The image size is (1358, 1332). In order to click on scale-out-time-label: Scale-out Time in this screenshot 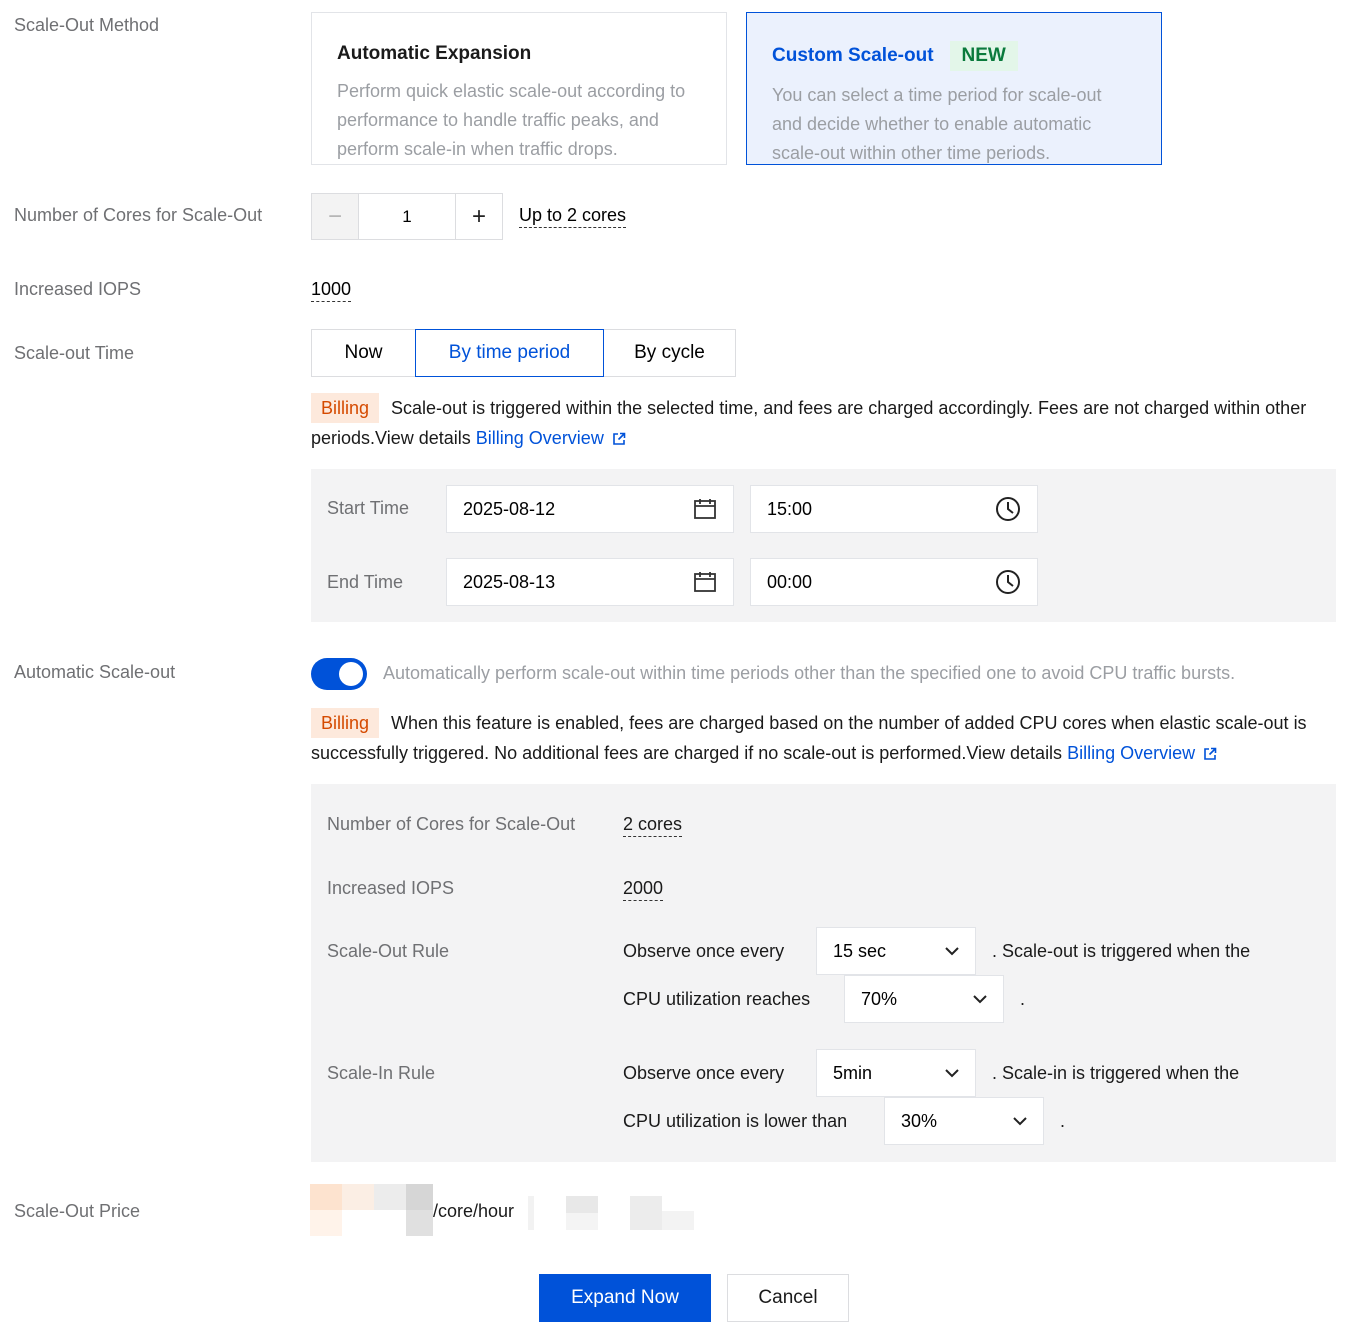, I will do `click(74, 353)`.